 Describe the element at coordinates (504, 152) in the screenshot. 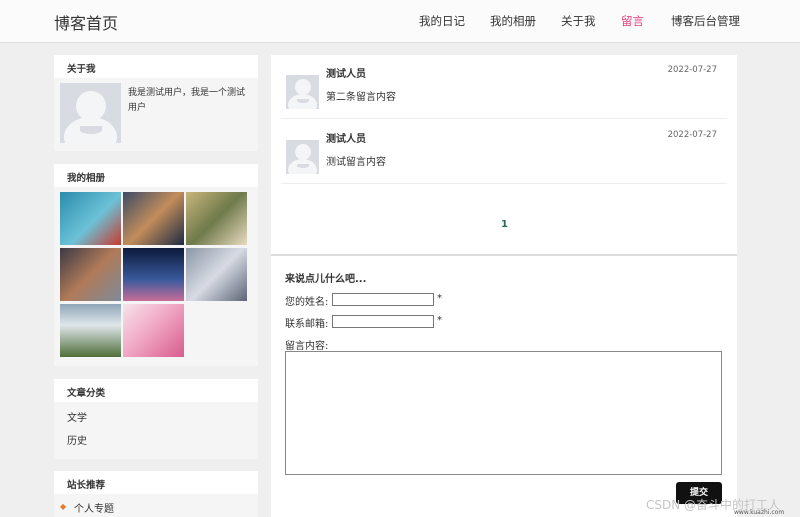

I see `message-item: 测试人员 2022-07-27 测试留言内容` at that location.